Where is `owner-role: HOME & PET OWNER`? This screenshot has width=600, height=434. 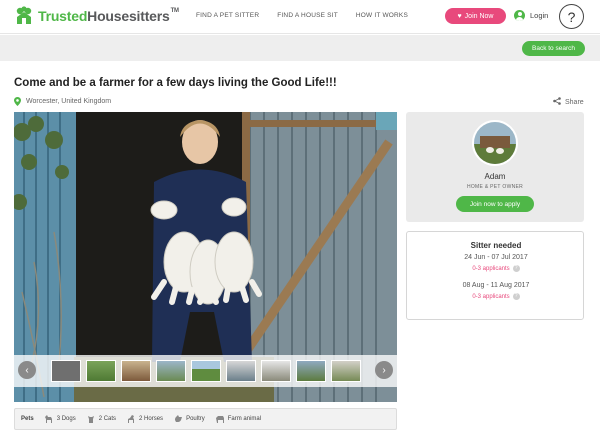 owner-role: HOME & PET OWNER is located at coordinates (495, 187).